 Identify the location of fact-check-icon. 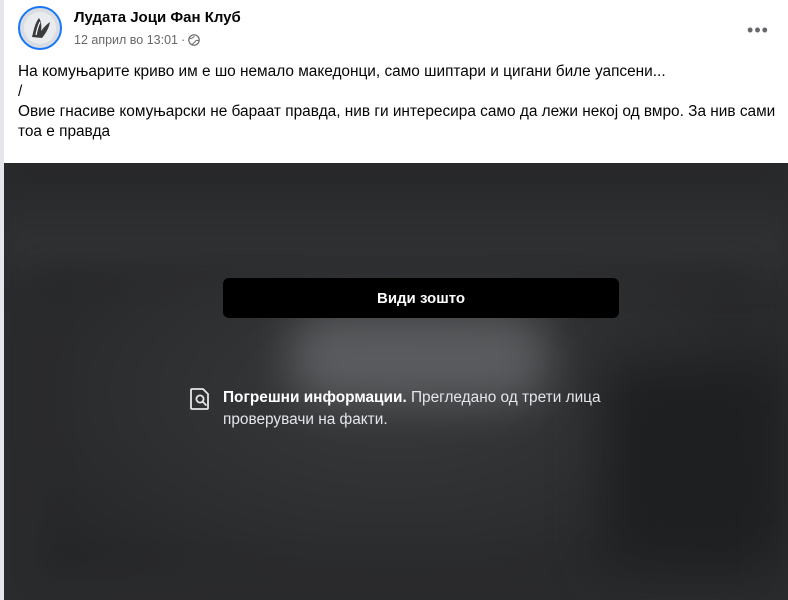
(199, 399).